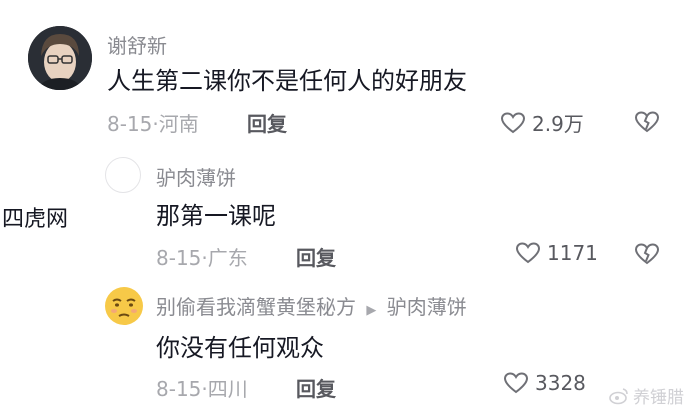 Image resolution: width=690 pixels, height=413 pixels. What do you see at coordinates (572, 253) in the screenshot?
I see `like-count: 1171` at bounding box center [572, 253].